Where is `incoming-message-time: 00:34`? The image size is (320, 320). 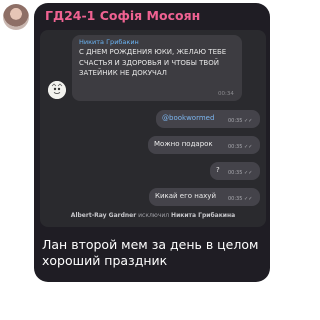 incoming-message-time: 00:34 is located at coordinates (226, 94).